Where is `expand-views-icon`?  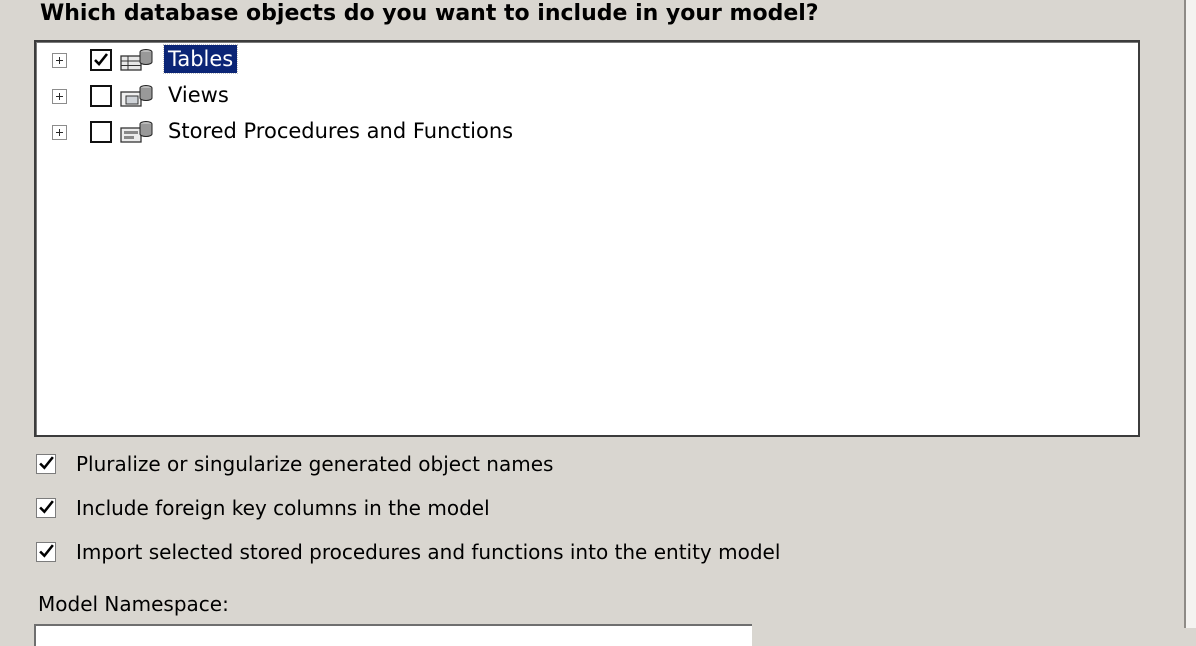
expand-views-icon is located at coordinates (59, 96).